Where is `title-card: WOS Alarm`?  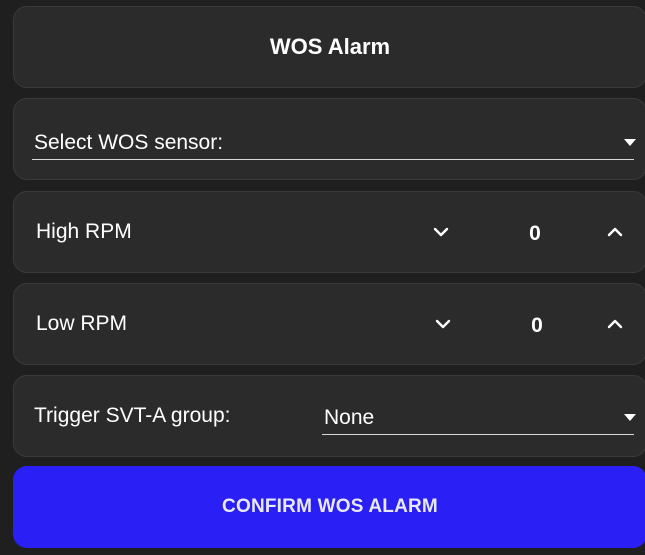
title-card: WOS Alarm is located at coordinates (329, 47).